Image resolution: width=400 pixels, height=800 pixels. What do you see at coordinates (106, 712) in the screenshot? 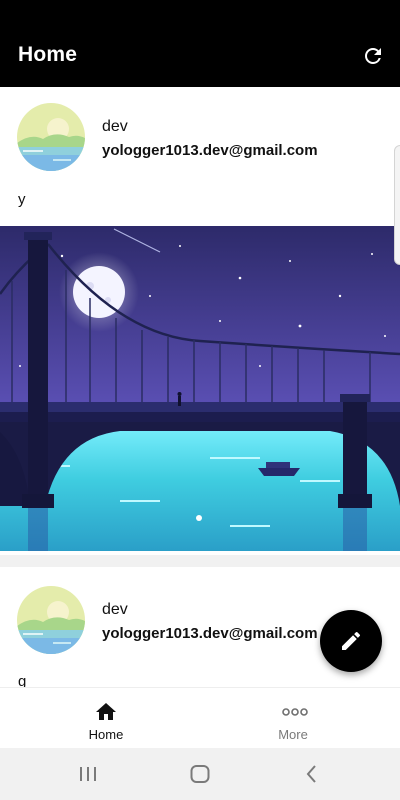
I see `home-icon` at bounding box center [106, 712].